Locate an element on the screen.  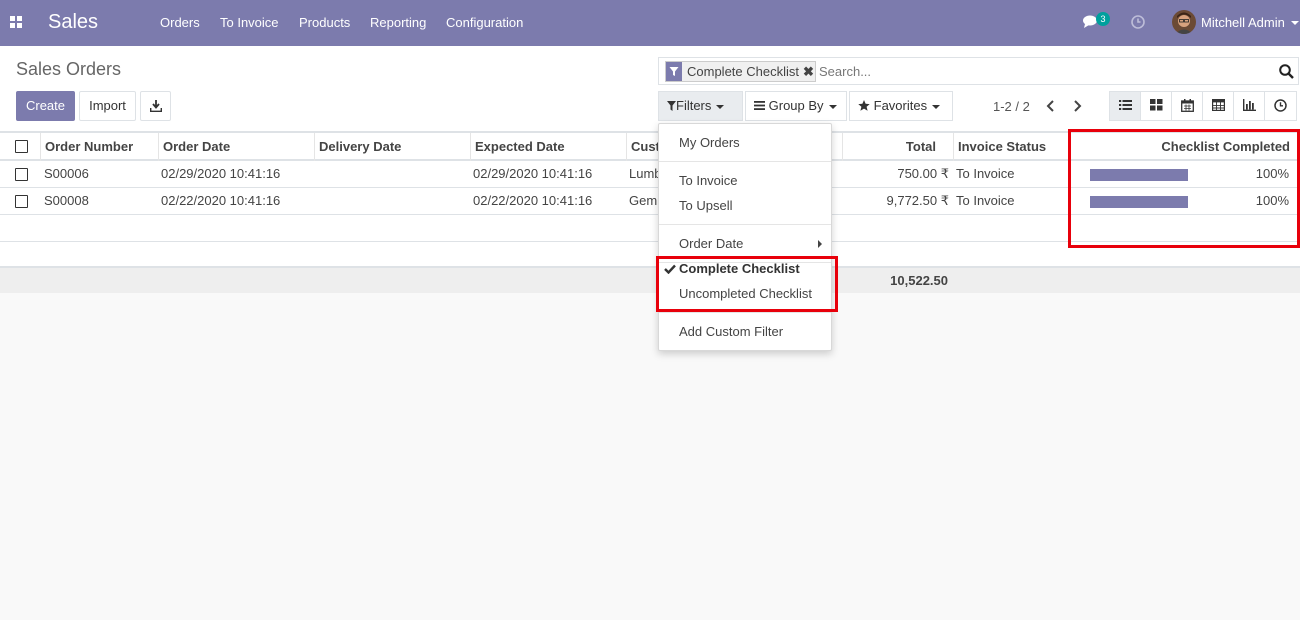
pivot-view-button is located at coordinates (1218, 106).